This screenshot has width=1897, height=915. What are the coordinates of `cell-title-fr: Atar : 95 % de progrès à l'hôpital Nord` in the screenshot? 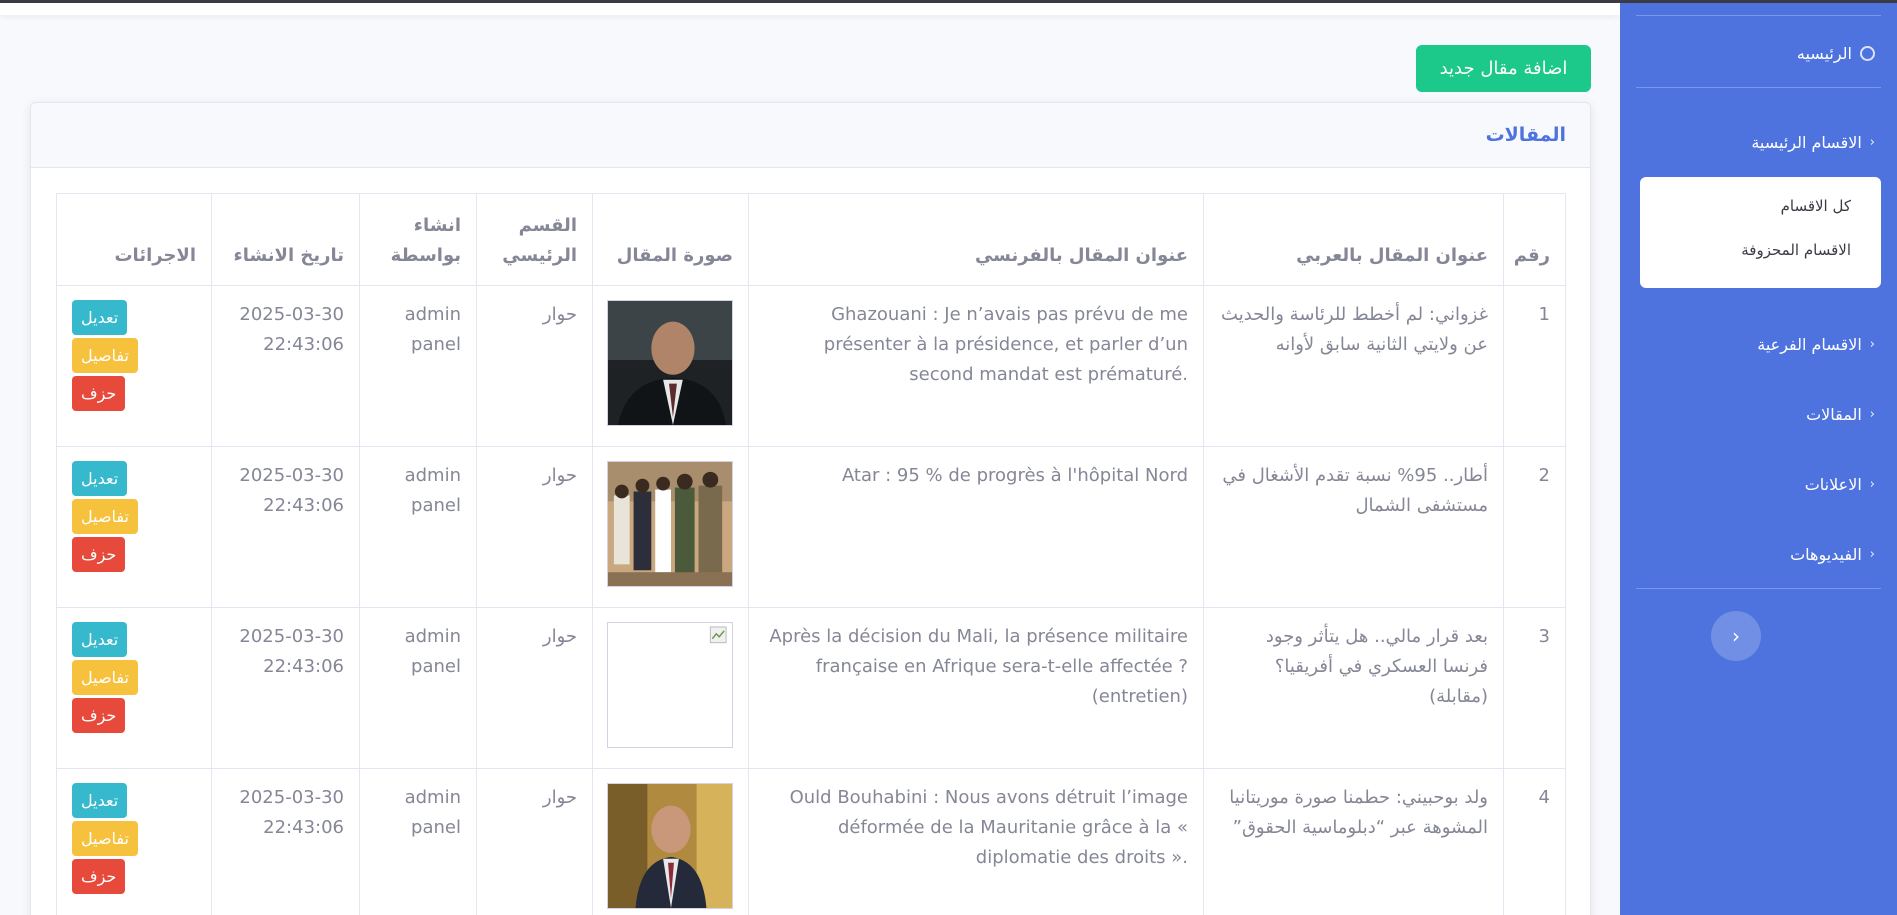 It's located at (976, 527).